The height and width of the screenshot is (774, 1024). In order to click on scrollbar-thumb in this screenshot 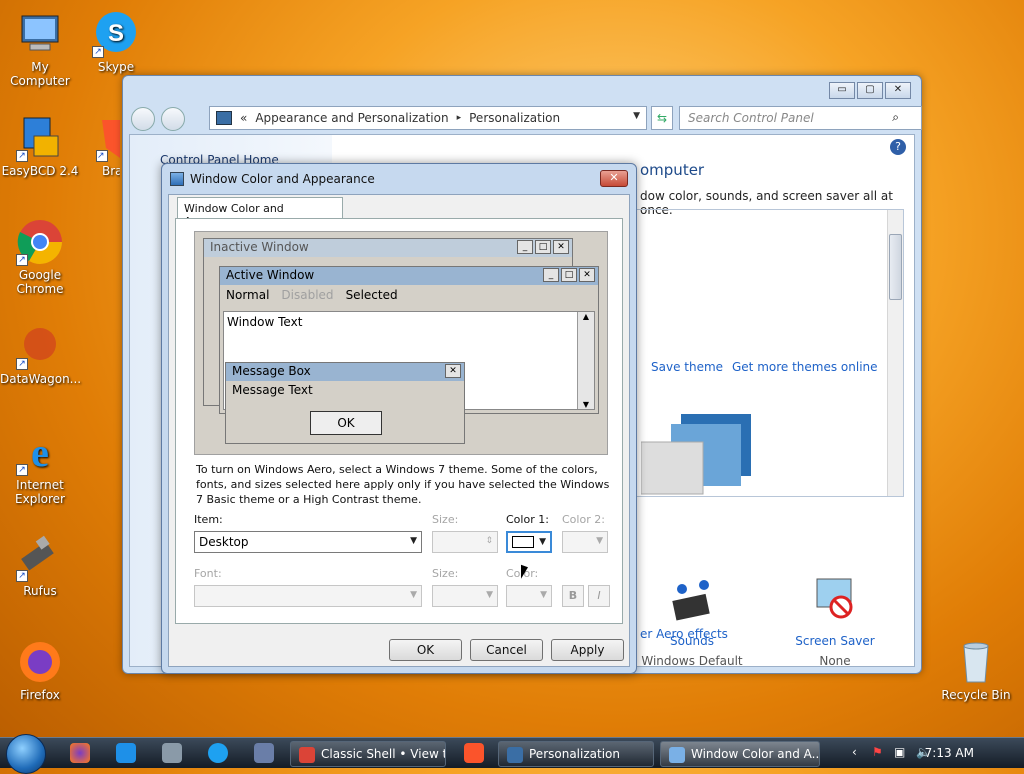, I will do `click(895, 267)`.